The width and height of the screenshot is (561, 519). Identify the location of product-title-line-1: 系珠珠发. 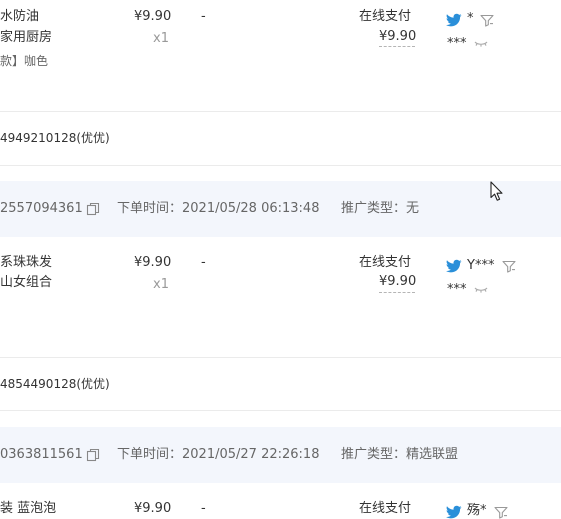
(26, 263).